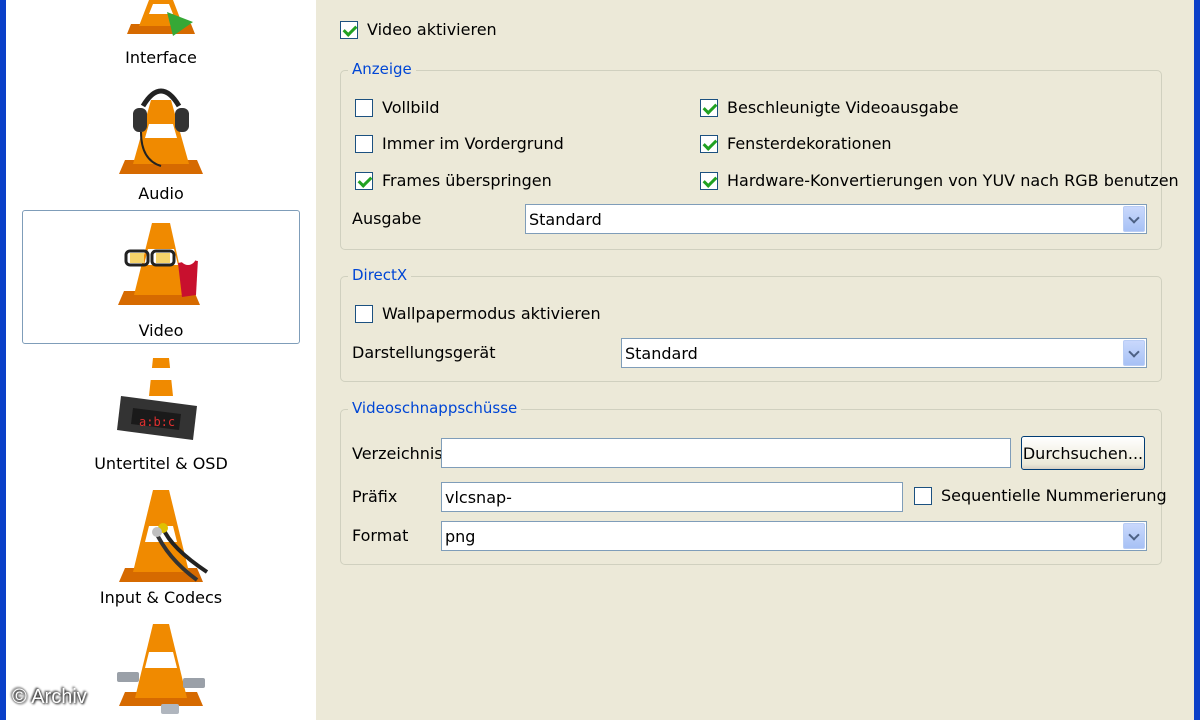 This screenshot has height=720, width=1200. Describe the element at coordinates (843, 107) in the screenshot. I see `accelerated-output-label: Beschleunigte Videoausgabe` at that location.